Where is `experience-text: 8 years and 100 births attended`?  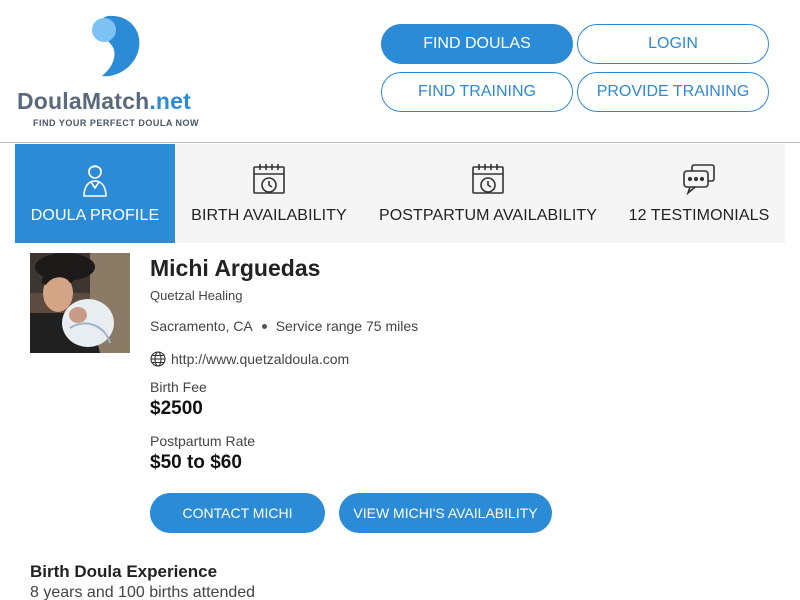
experience-text: 8 years and 100 births attended is located at coordinates (143, 592).